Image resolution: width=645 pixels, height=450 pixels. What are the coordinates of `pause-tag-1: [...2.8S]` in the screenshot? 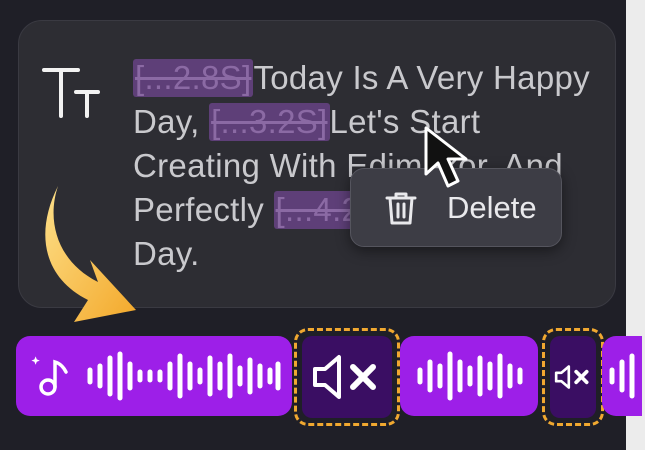 It's located at (193, 78).